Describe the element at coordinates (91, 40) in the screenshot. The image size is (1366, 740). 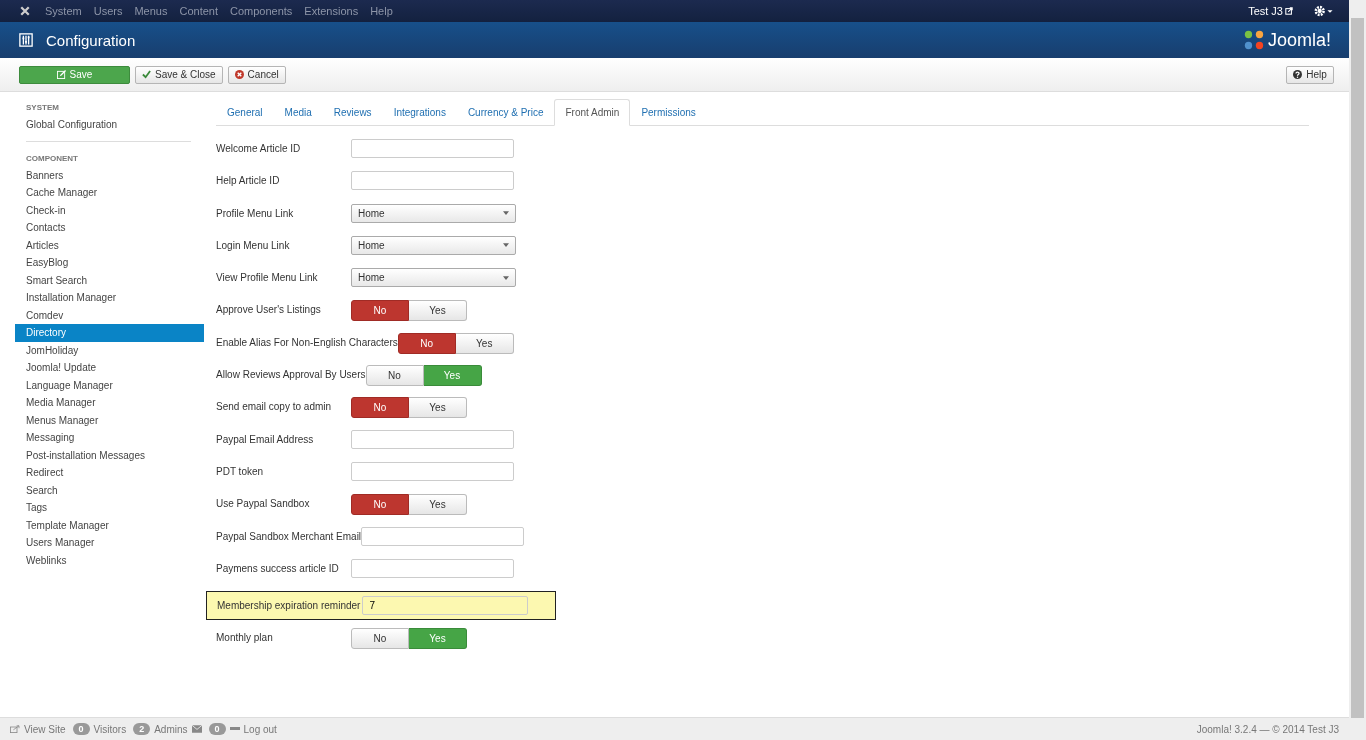
I see `page-title: Configuration` at that location.